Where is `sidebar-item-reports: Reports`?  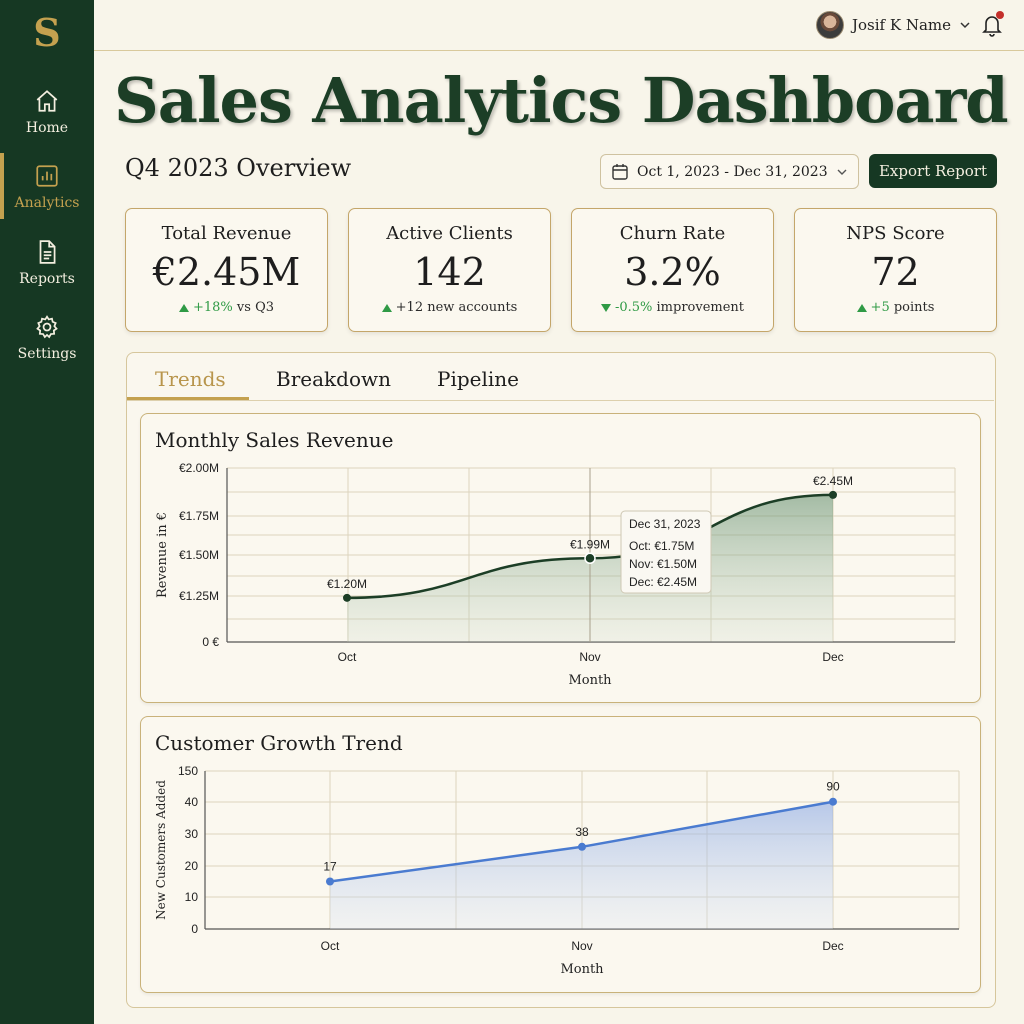
sidebar-item-reports: Reports is located at coordinates (47, 272).